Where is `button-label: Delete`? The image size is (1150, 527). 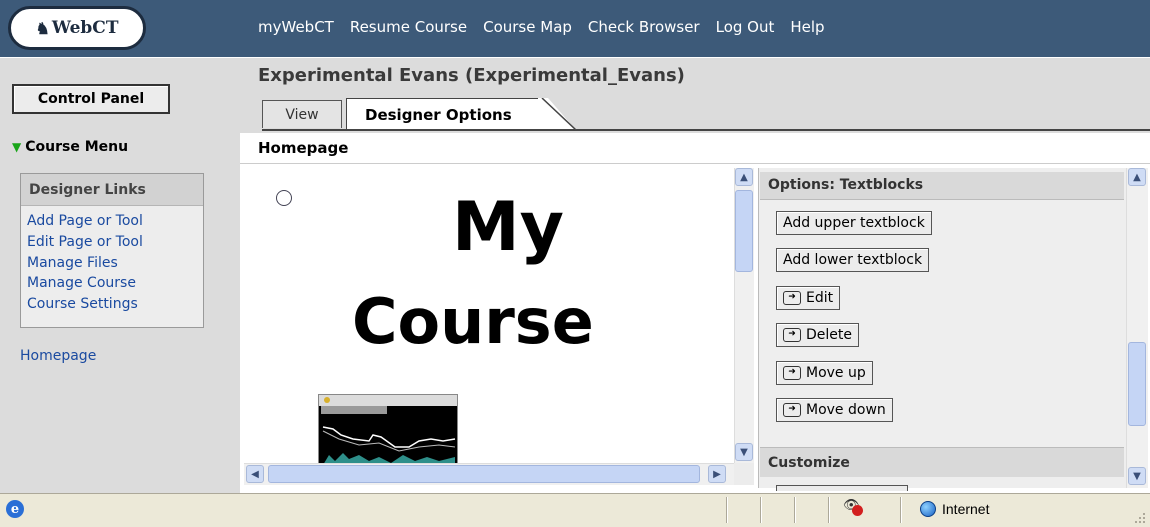
button-label: Delete is located at coordinates (829, 335).